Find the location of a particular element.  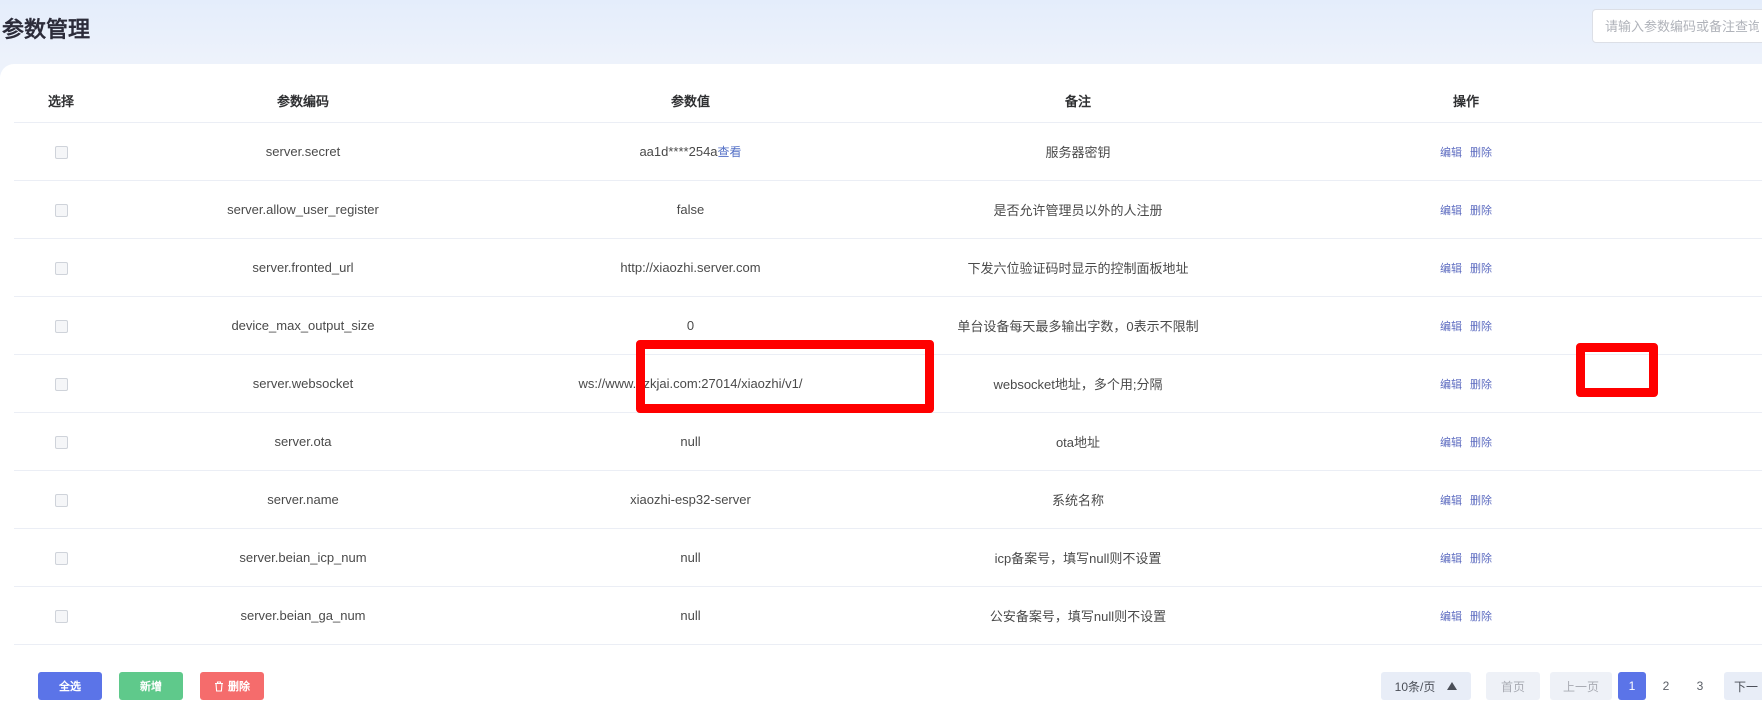

param-value-cell: aa1d****254a查看 is located at coordinates (690, 151).